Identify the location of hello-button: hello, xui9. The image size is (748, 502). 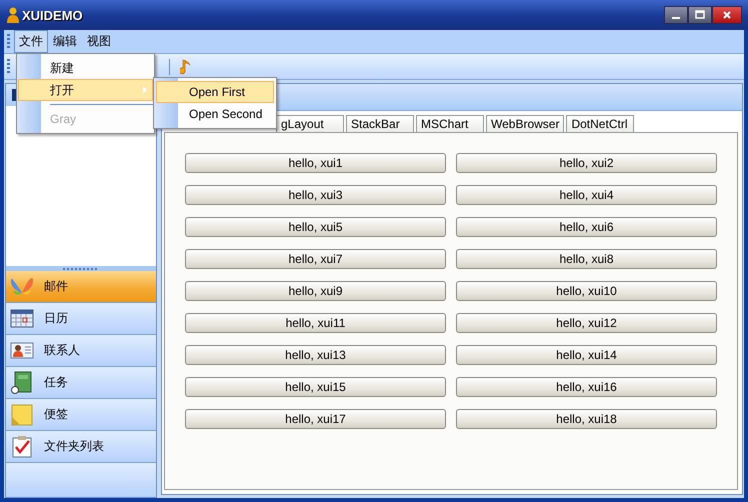
(315, 291).